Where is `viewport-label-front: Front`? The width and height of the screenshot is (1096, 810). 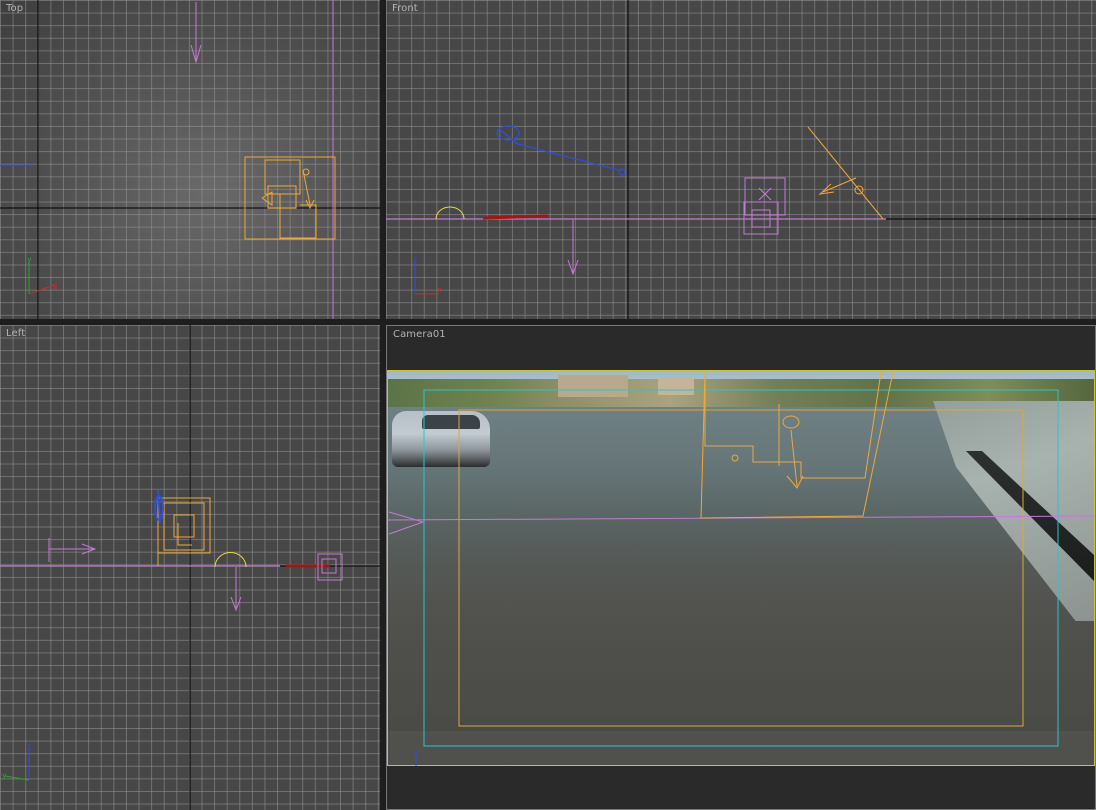 viewport-label-front: Front is located at coordinates (405, 8).